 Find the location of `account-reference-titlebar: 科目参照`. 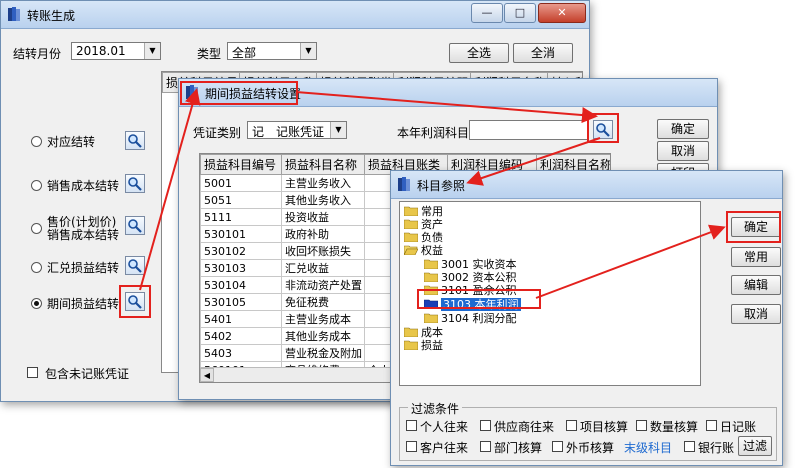

account-reference-titlebar: 科目参照 is located at coordinates (586, 185).